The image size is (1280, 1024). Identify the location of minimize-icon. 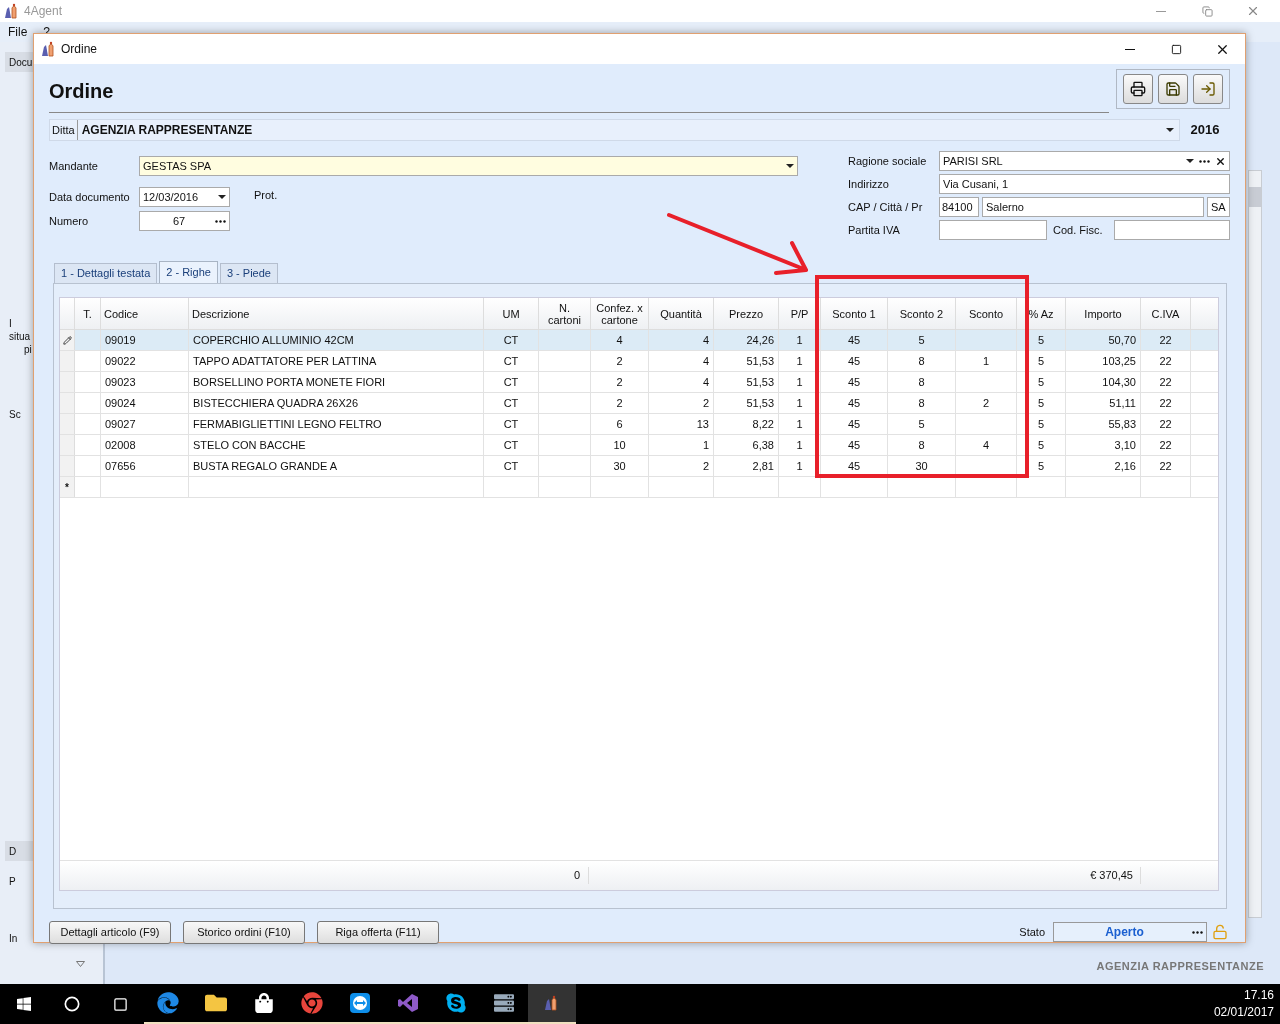
(1130, 49).